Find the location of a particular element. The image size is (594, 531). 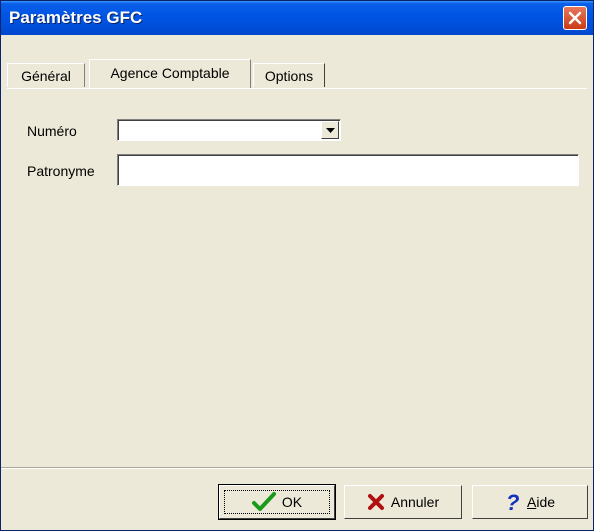

cancel-label: Annuler is located at coordinates (415, 502).